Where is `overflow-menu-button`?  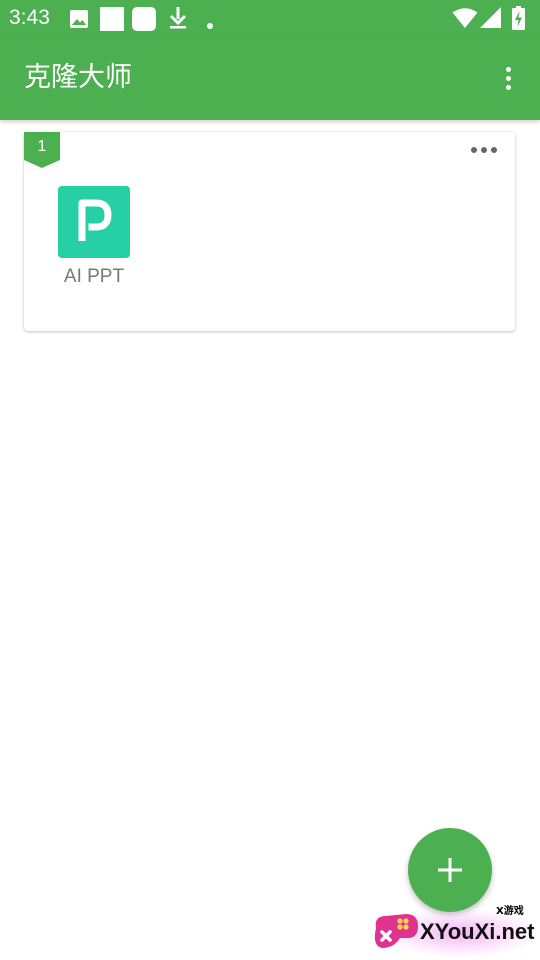 overflow-menu-button is located at coordinates (508, 79).